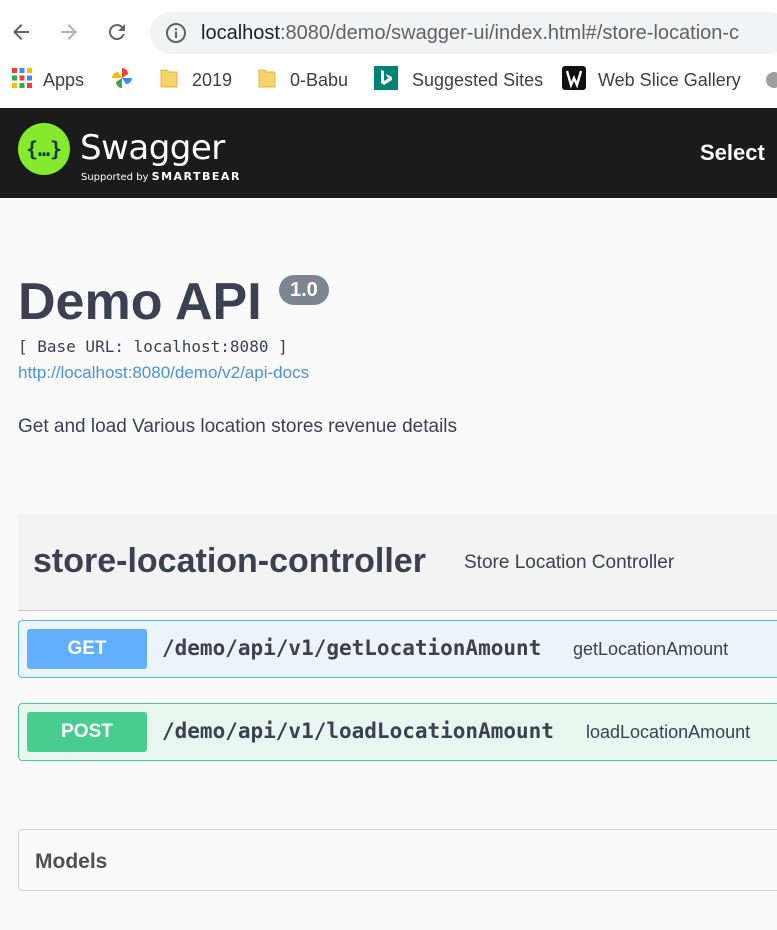 Image resolution: width=777 pixels, height=930 pixels. Describe the element at coordinates (574, 80) in the screenshot. I see `web-slice-icon` at that location.